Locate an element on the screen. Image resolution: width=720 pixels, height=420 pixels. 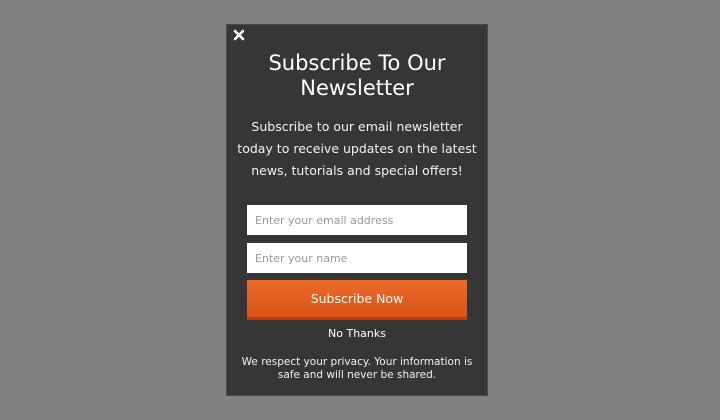
close-icon is located at coordinates (239, 35).